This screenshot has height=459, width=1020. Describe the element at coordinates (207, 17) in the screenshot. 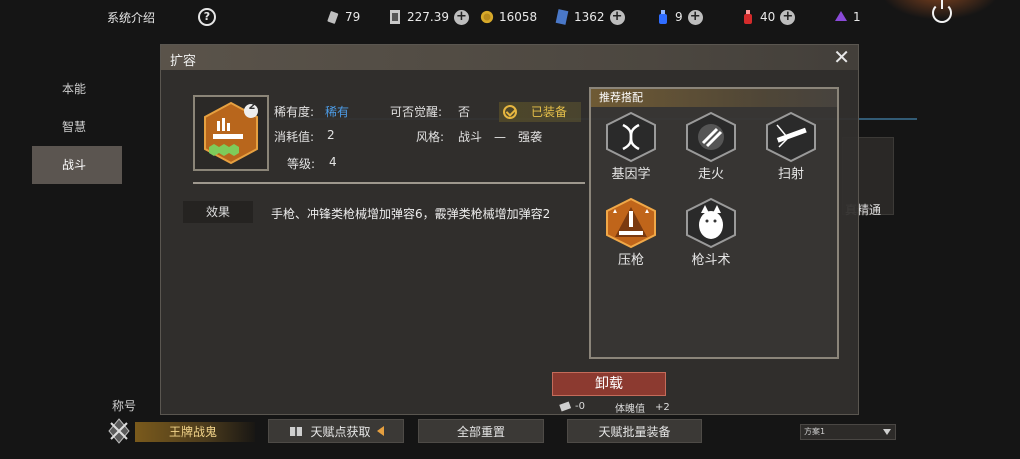

I see `question-circle-icon: ?` at that location.